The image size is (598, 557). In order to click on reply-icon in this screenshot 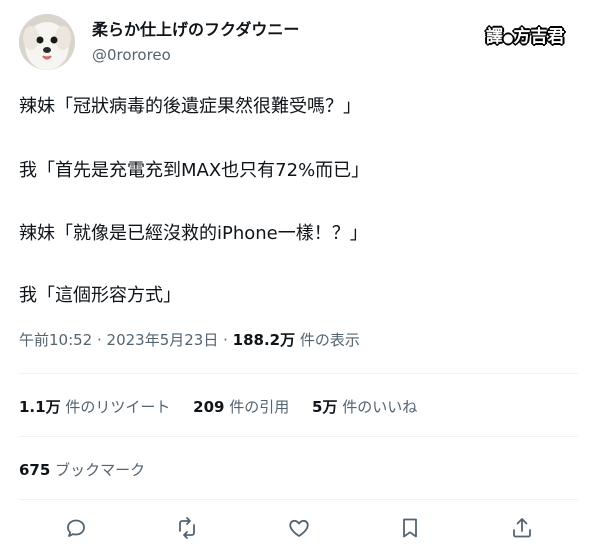, I will do `click(76, 528)`.